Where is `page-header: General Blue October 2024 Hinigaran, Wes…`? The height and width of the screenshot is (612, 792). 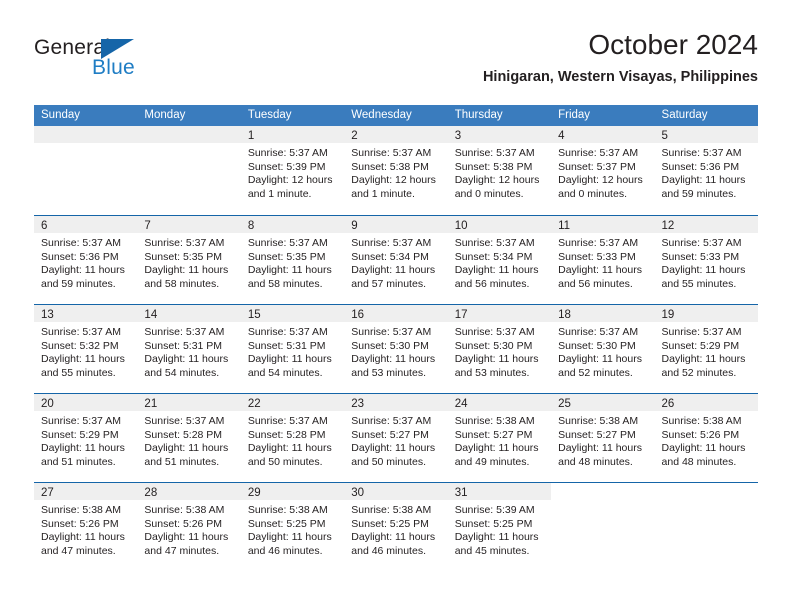
page-header: General Blue October 2024 Hinigaran, Wes… is located at coordinates (396, 62).